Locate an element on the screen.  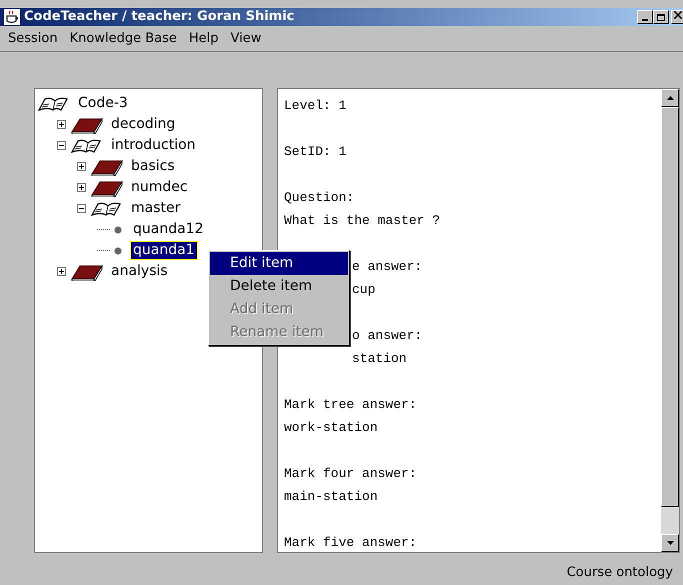
up-arrow-icon is located at coordinates (670, 98).